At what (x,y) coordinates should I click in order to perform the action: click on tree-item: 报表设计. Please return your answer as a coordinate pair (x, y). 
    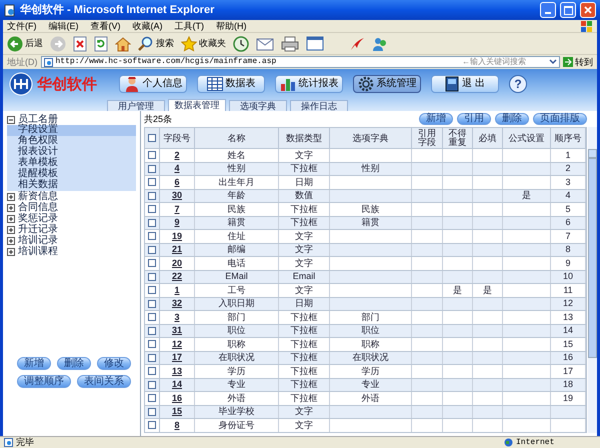
    Looking at the image, I should click on (71, 152).